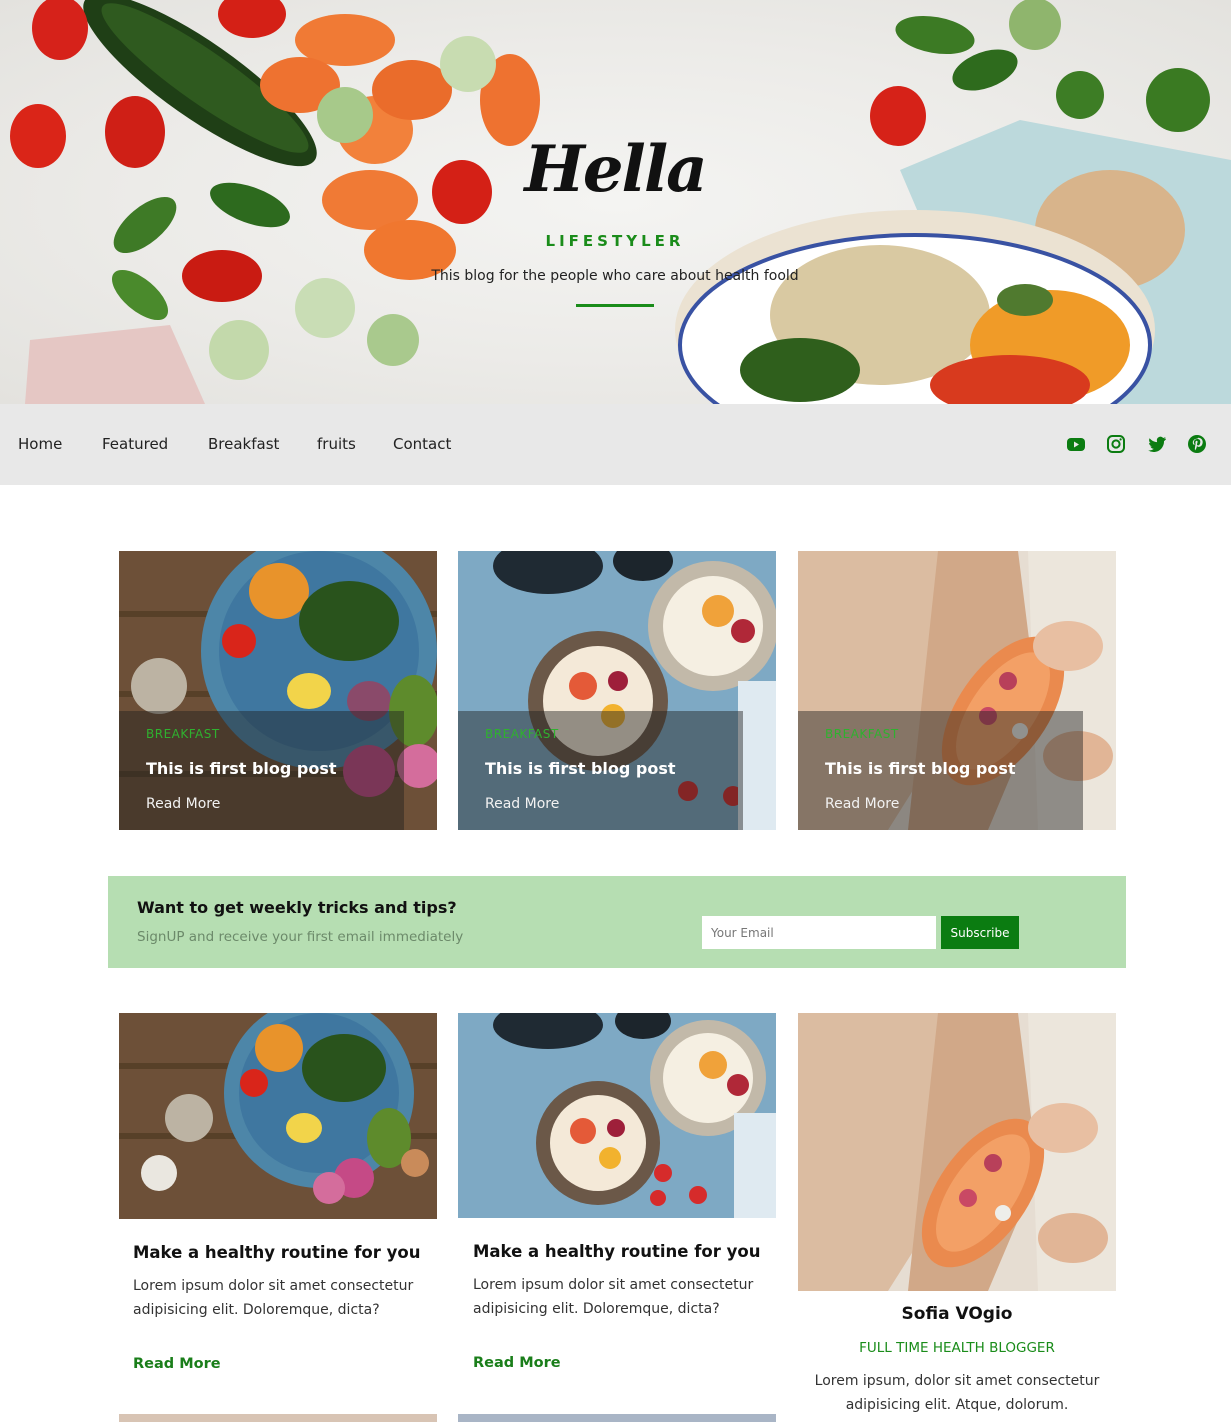 Image resolution: width=1231 pixels, height=1422 pixels. I want to click on instagram-icon, so click(1116, 444).